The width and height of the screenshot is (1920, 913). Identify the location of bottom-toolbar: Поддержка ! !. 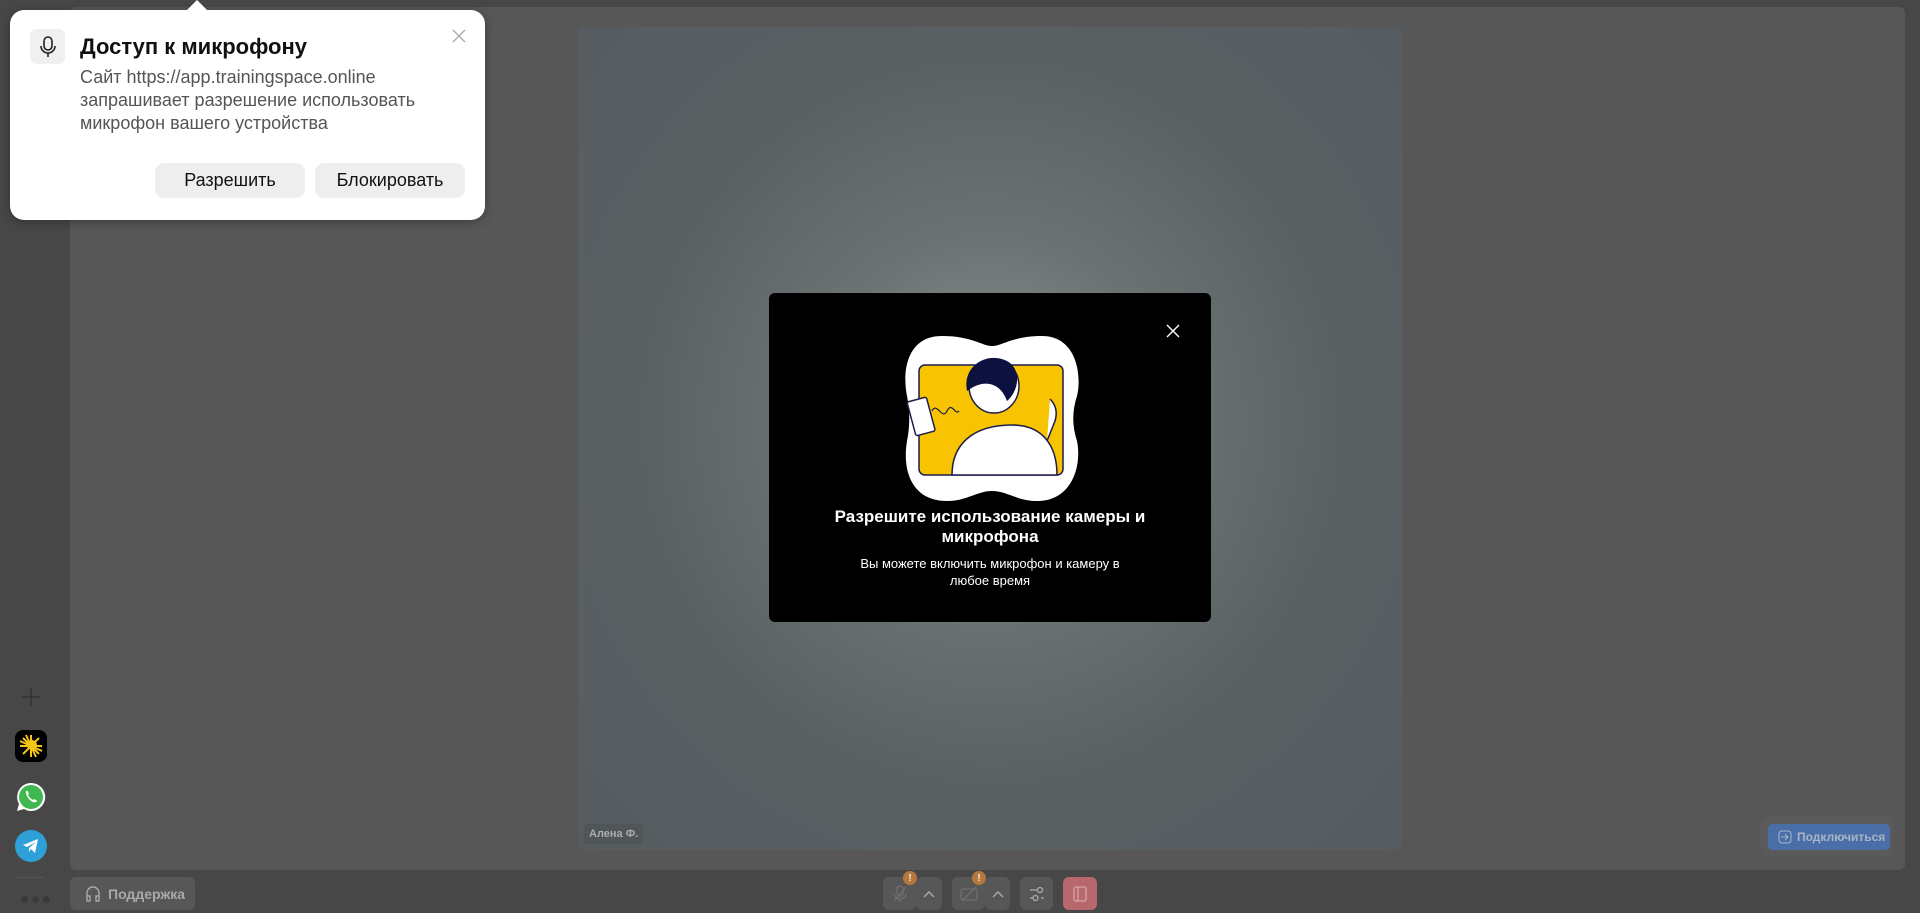
(960, 891).